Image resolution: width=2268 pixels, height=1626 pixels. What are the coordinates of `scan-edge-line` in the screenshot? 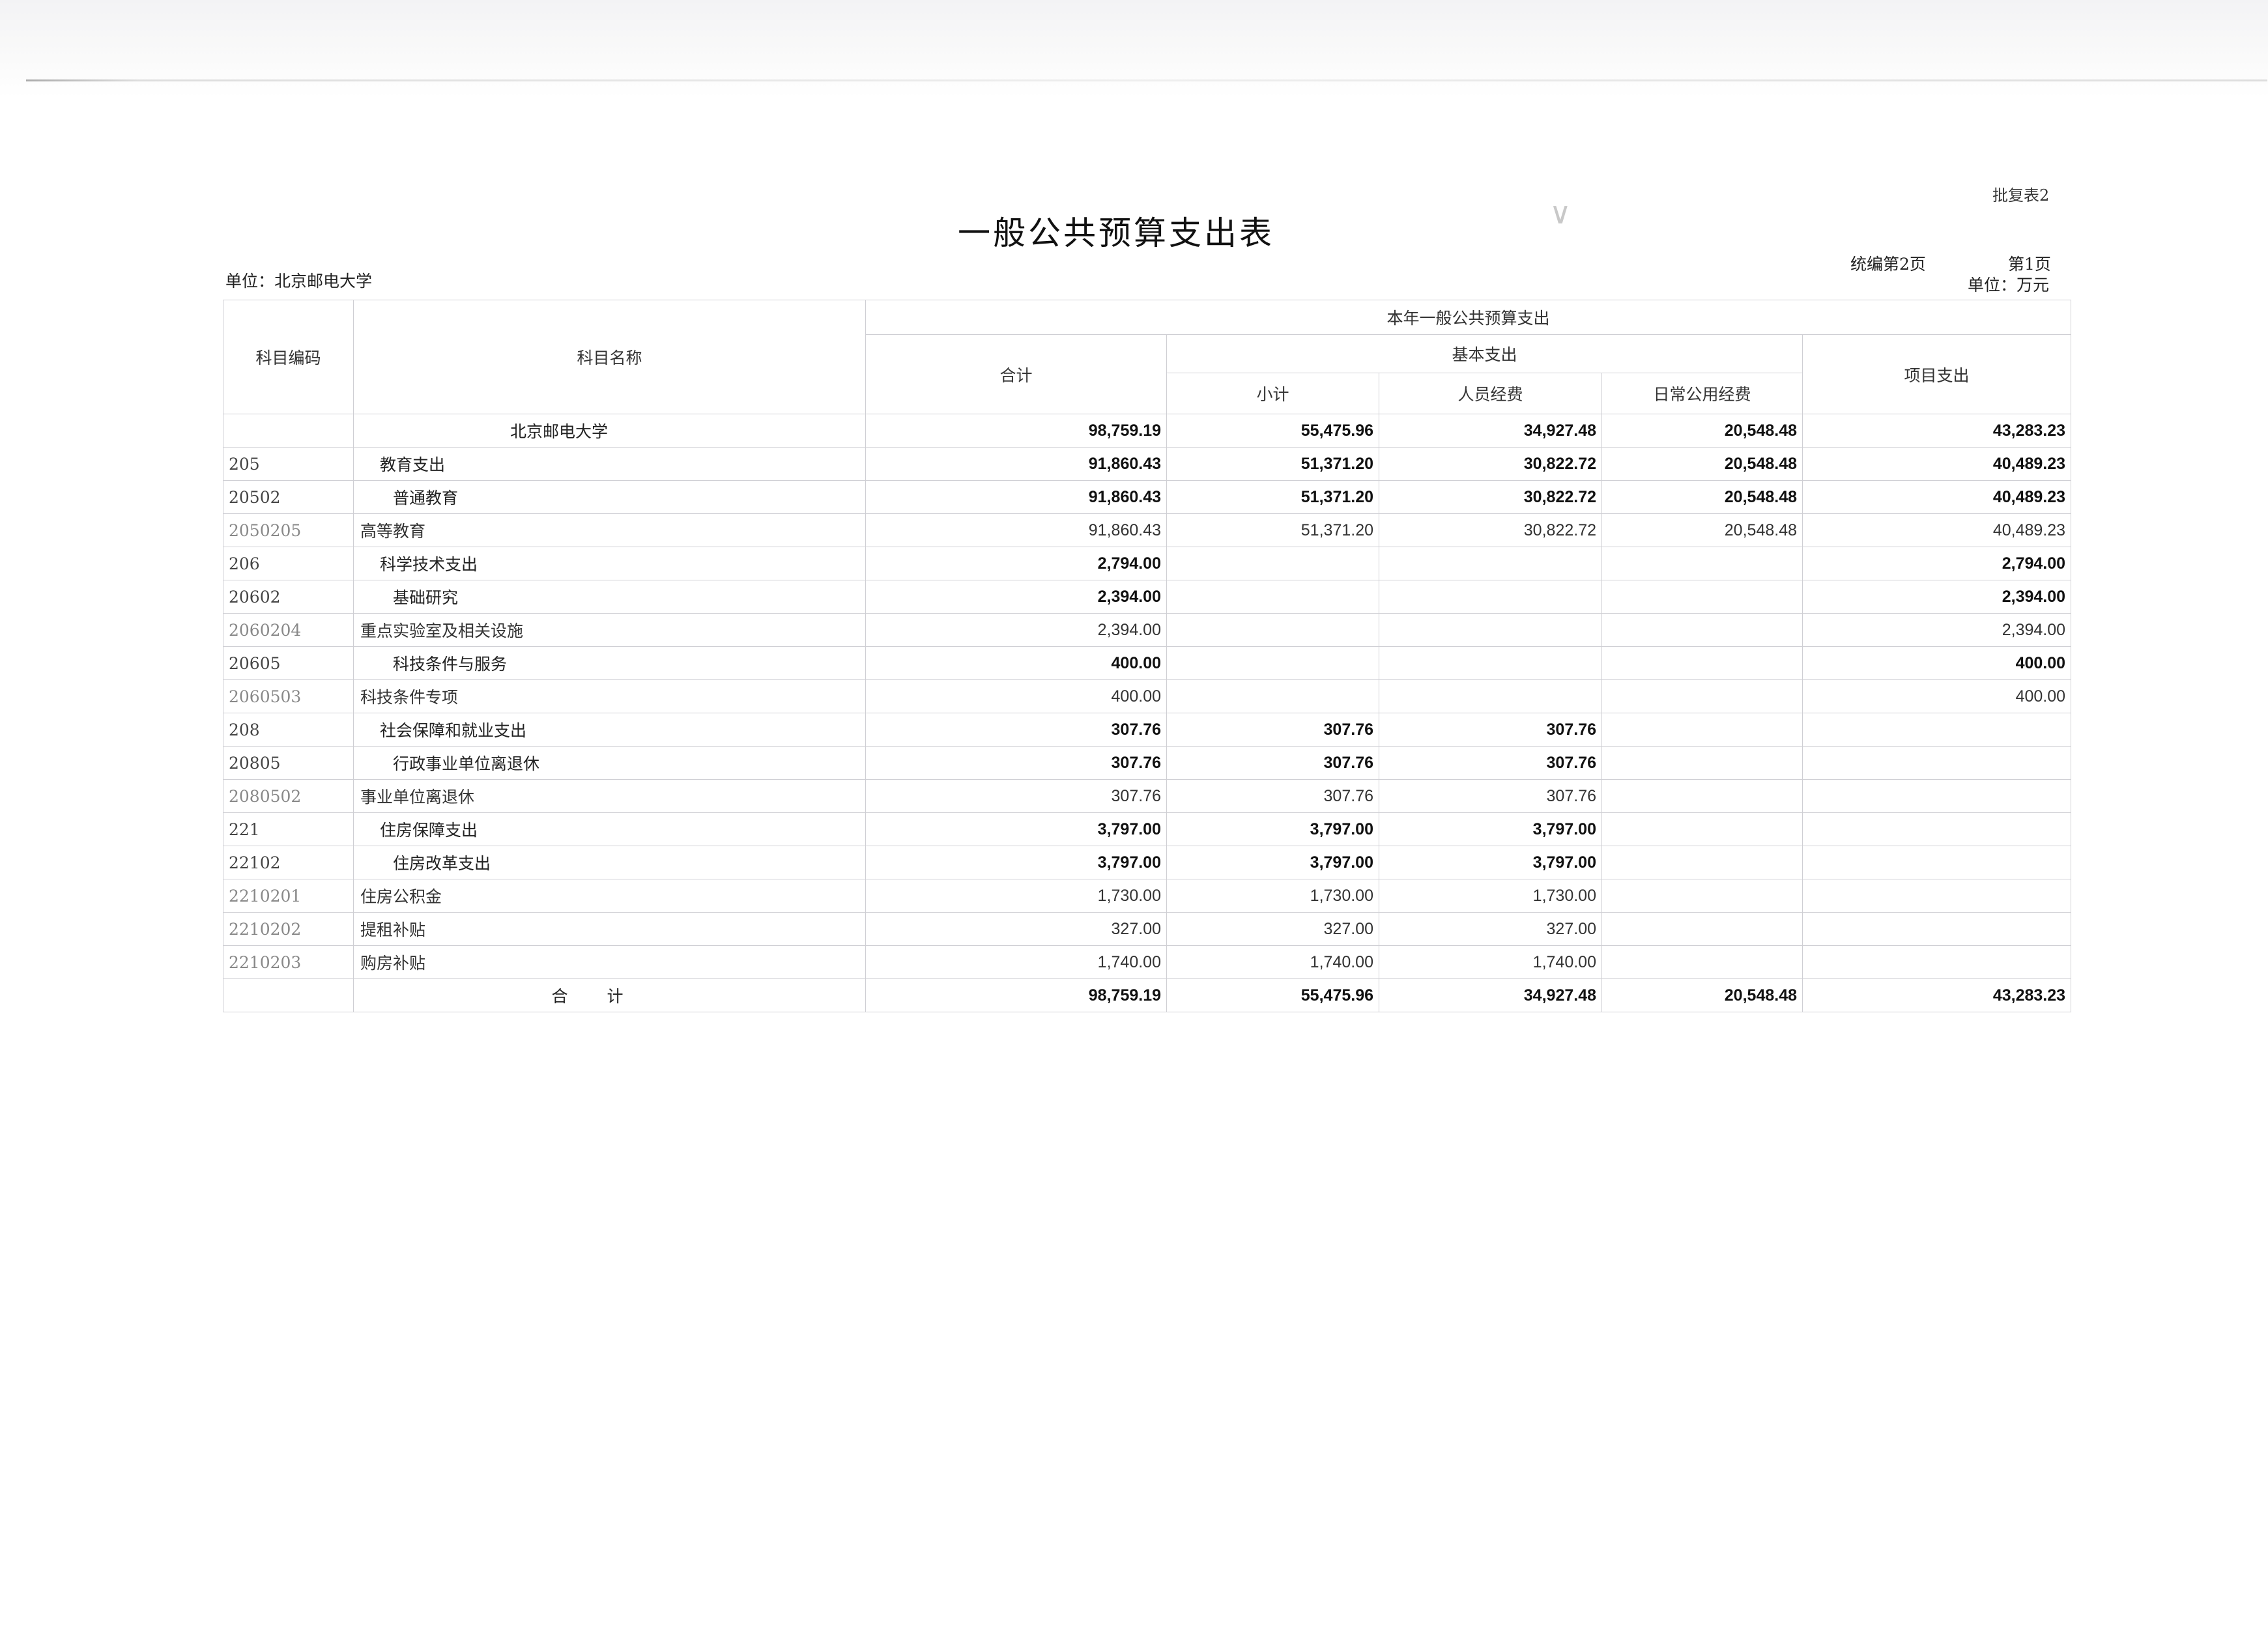 It's located at (1146, 80).